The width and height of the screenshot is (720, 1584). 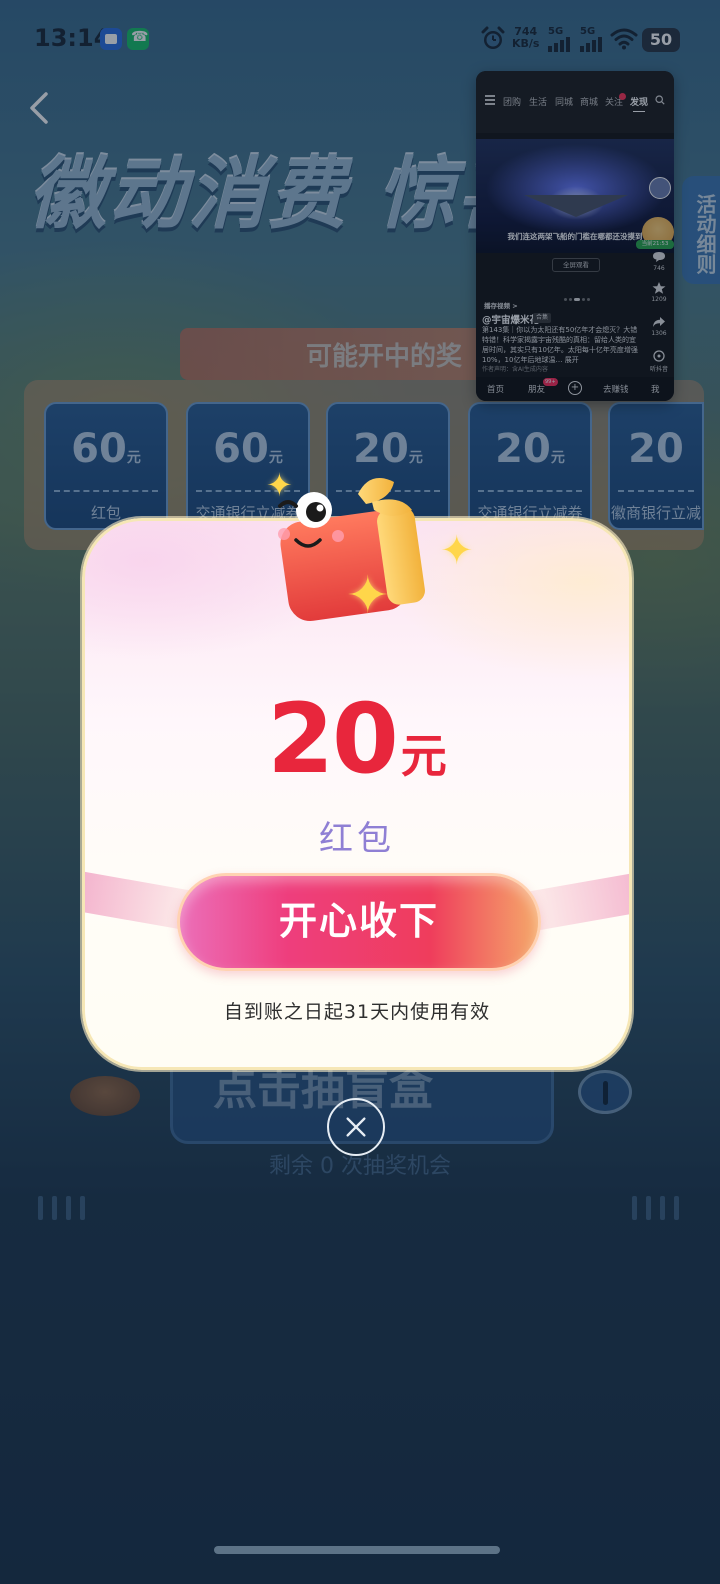 I want to click on reward-amount-number: 20, so click(x=333, y=739).